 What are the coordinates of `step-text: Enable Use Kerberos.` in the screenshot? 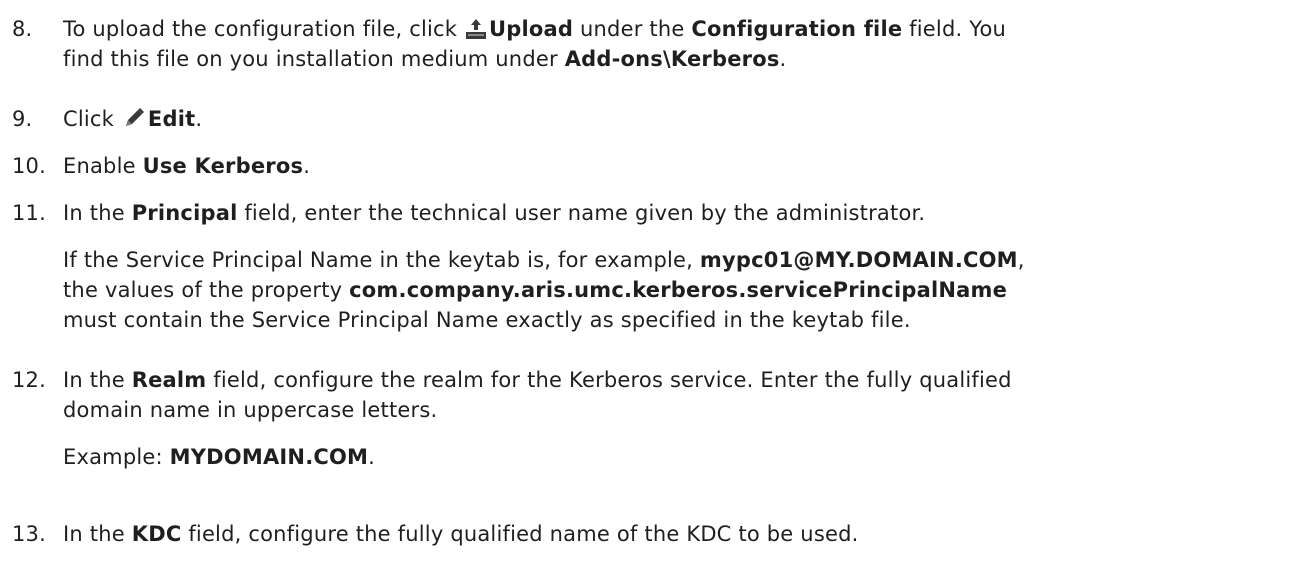 It's located at (670, 166).